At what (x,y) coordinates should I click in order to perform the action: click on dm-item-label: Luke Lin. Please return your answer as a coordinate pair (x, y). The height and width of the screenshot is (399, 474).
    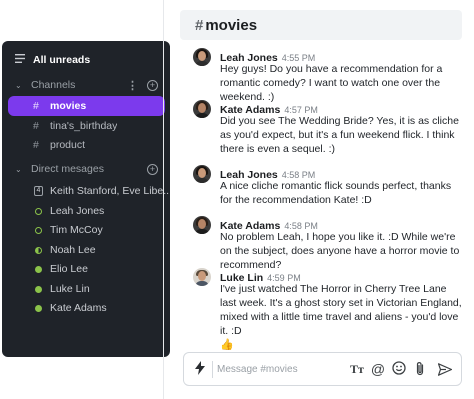
    Looking at the image, I should click on (70, 289).